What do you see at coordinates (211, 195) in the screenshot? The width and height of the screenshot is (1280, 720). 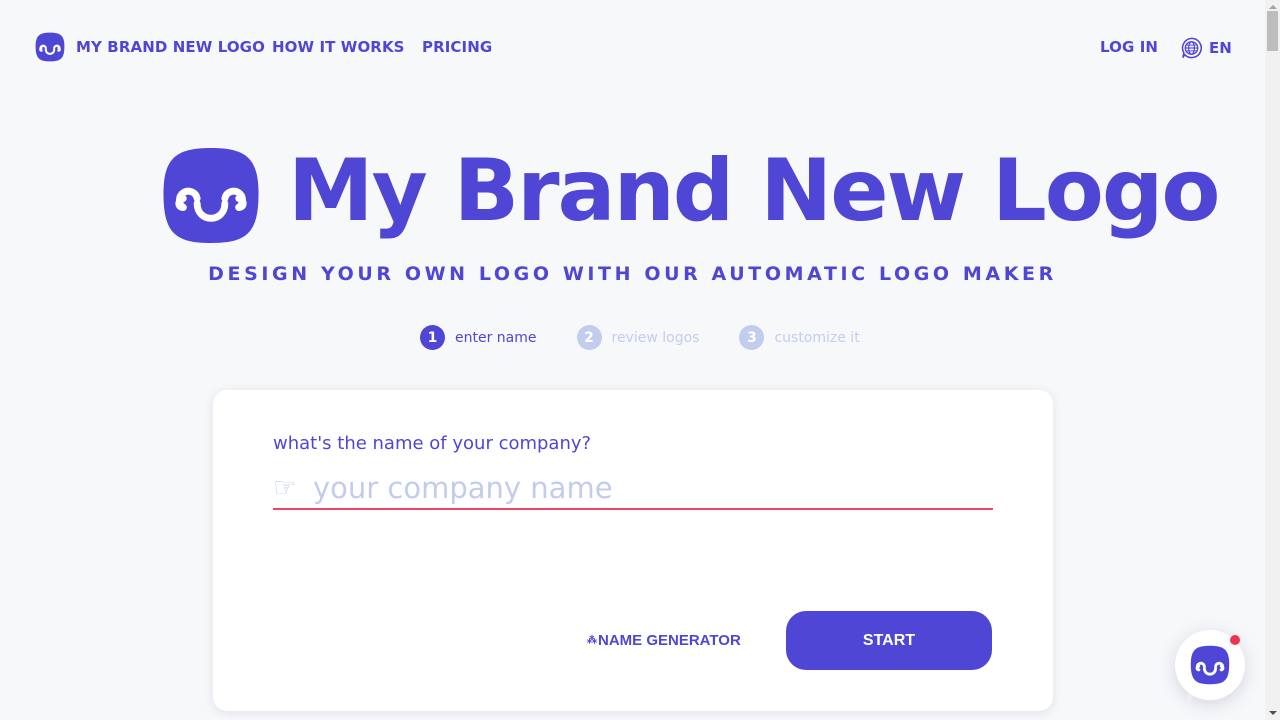 I see `hero-mascot-logo-icon` at bounding box center [211, 195].